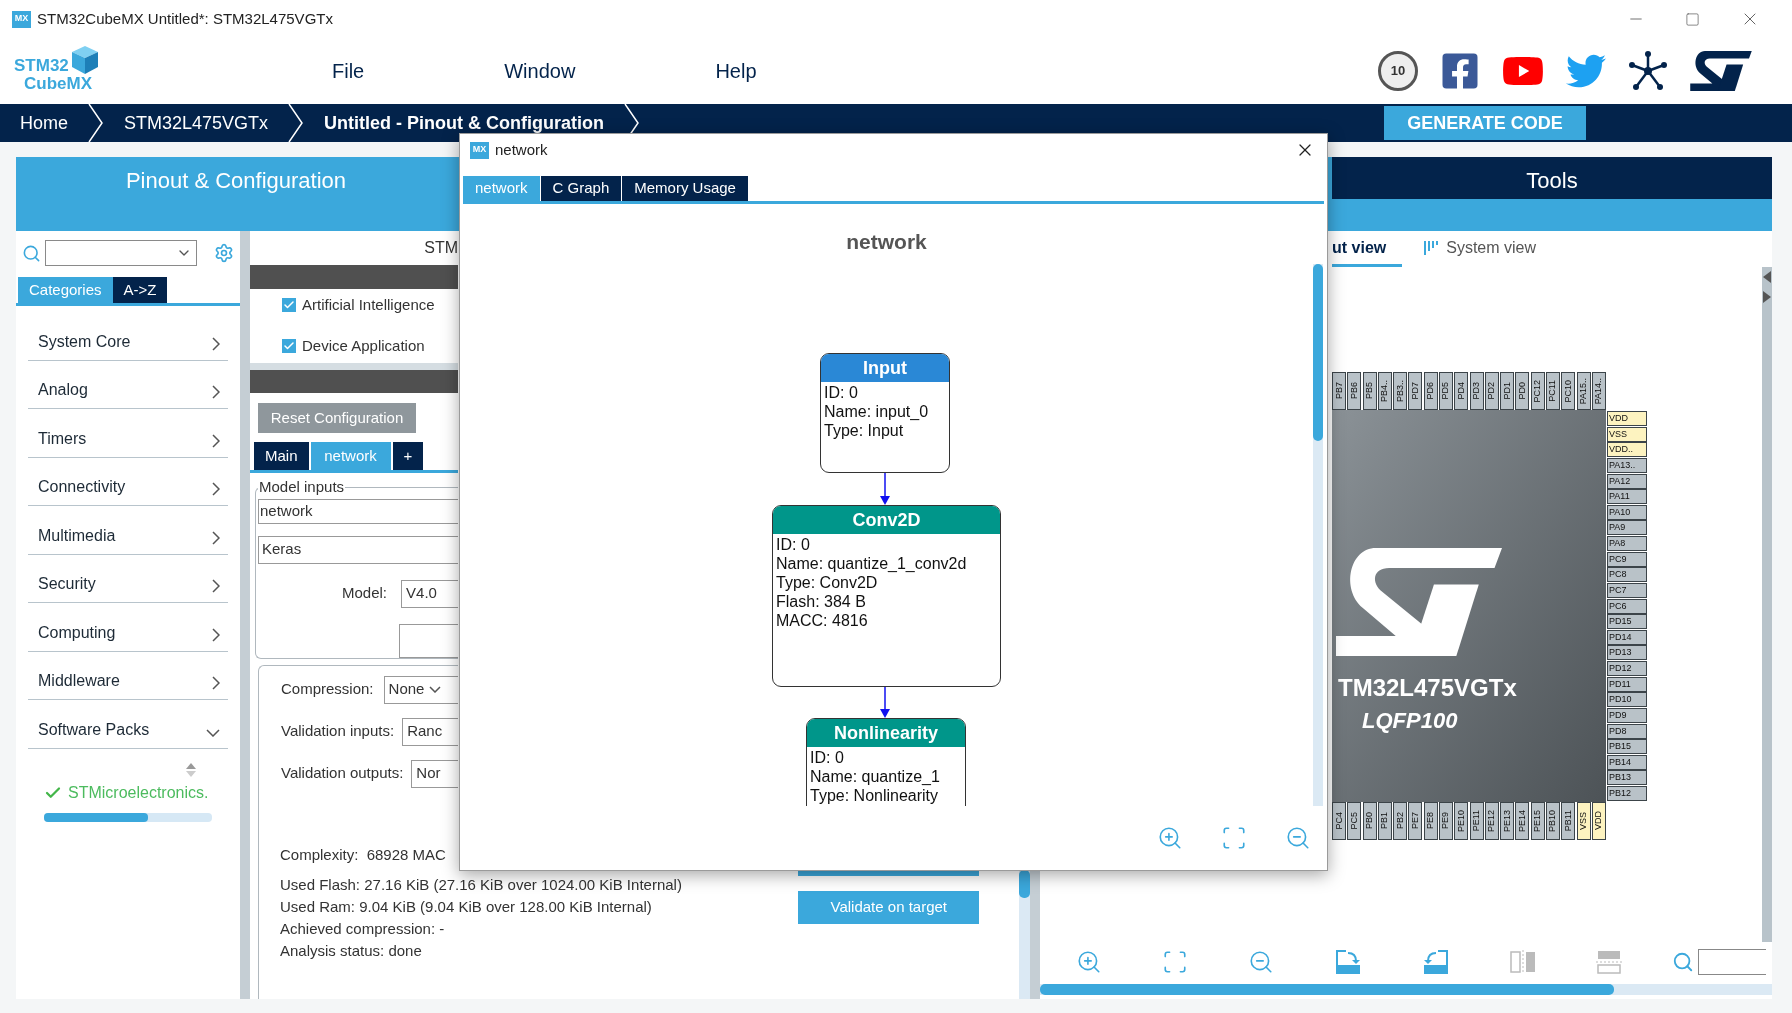 The width and height of the screenshot is (1792, 1013). What do you see at coordinates (430, 731) in the screenshot?
I see `input-field: Ranc` at bounding box center [430, 731].